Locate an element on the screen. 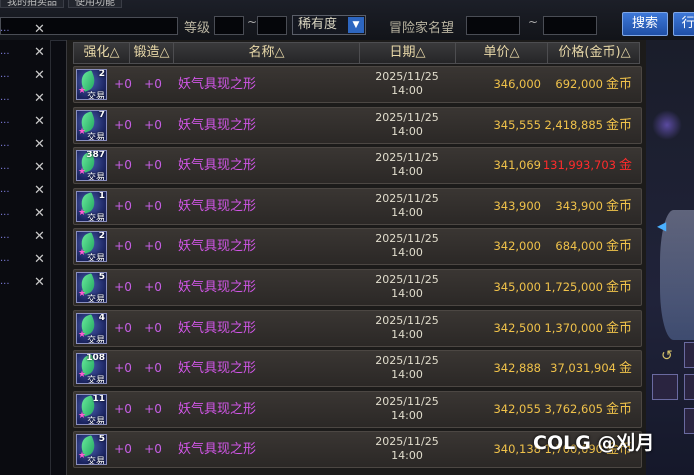 This screenshot has width=694, height=475. level-min-input is located at coordinates (229, 25).